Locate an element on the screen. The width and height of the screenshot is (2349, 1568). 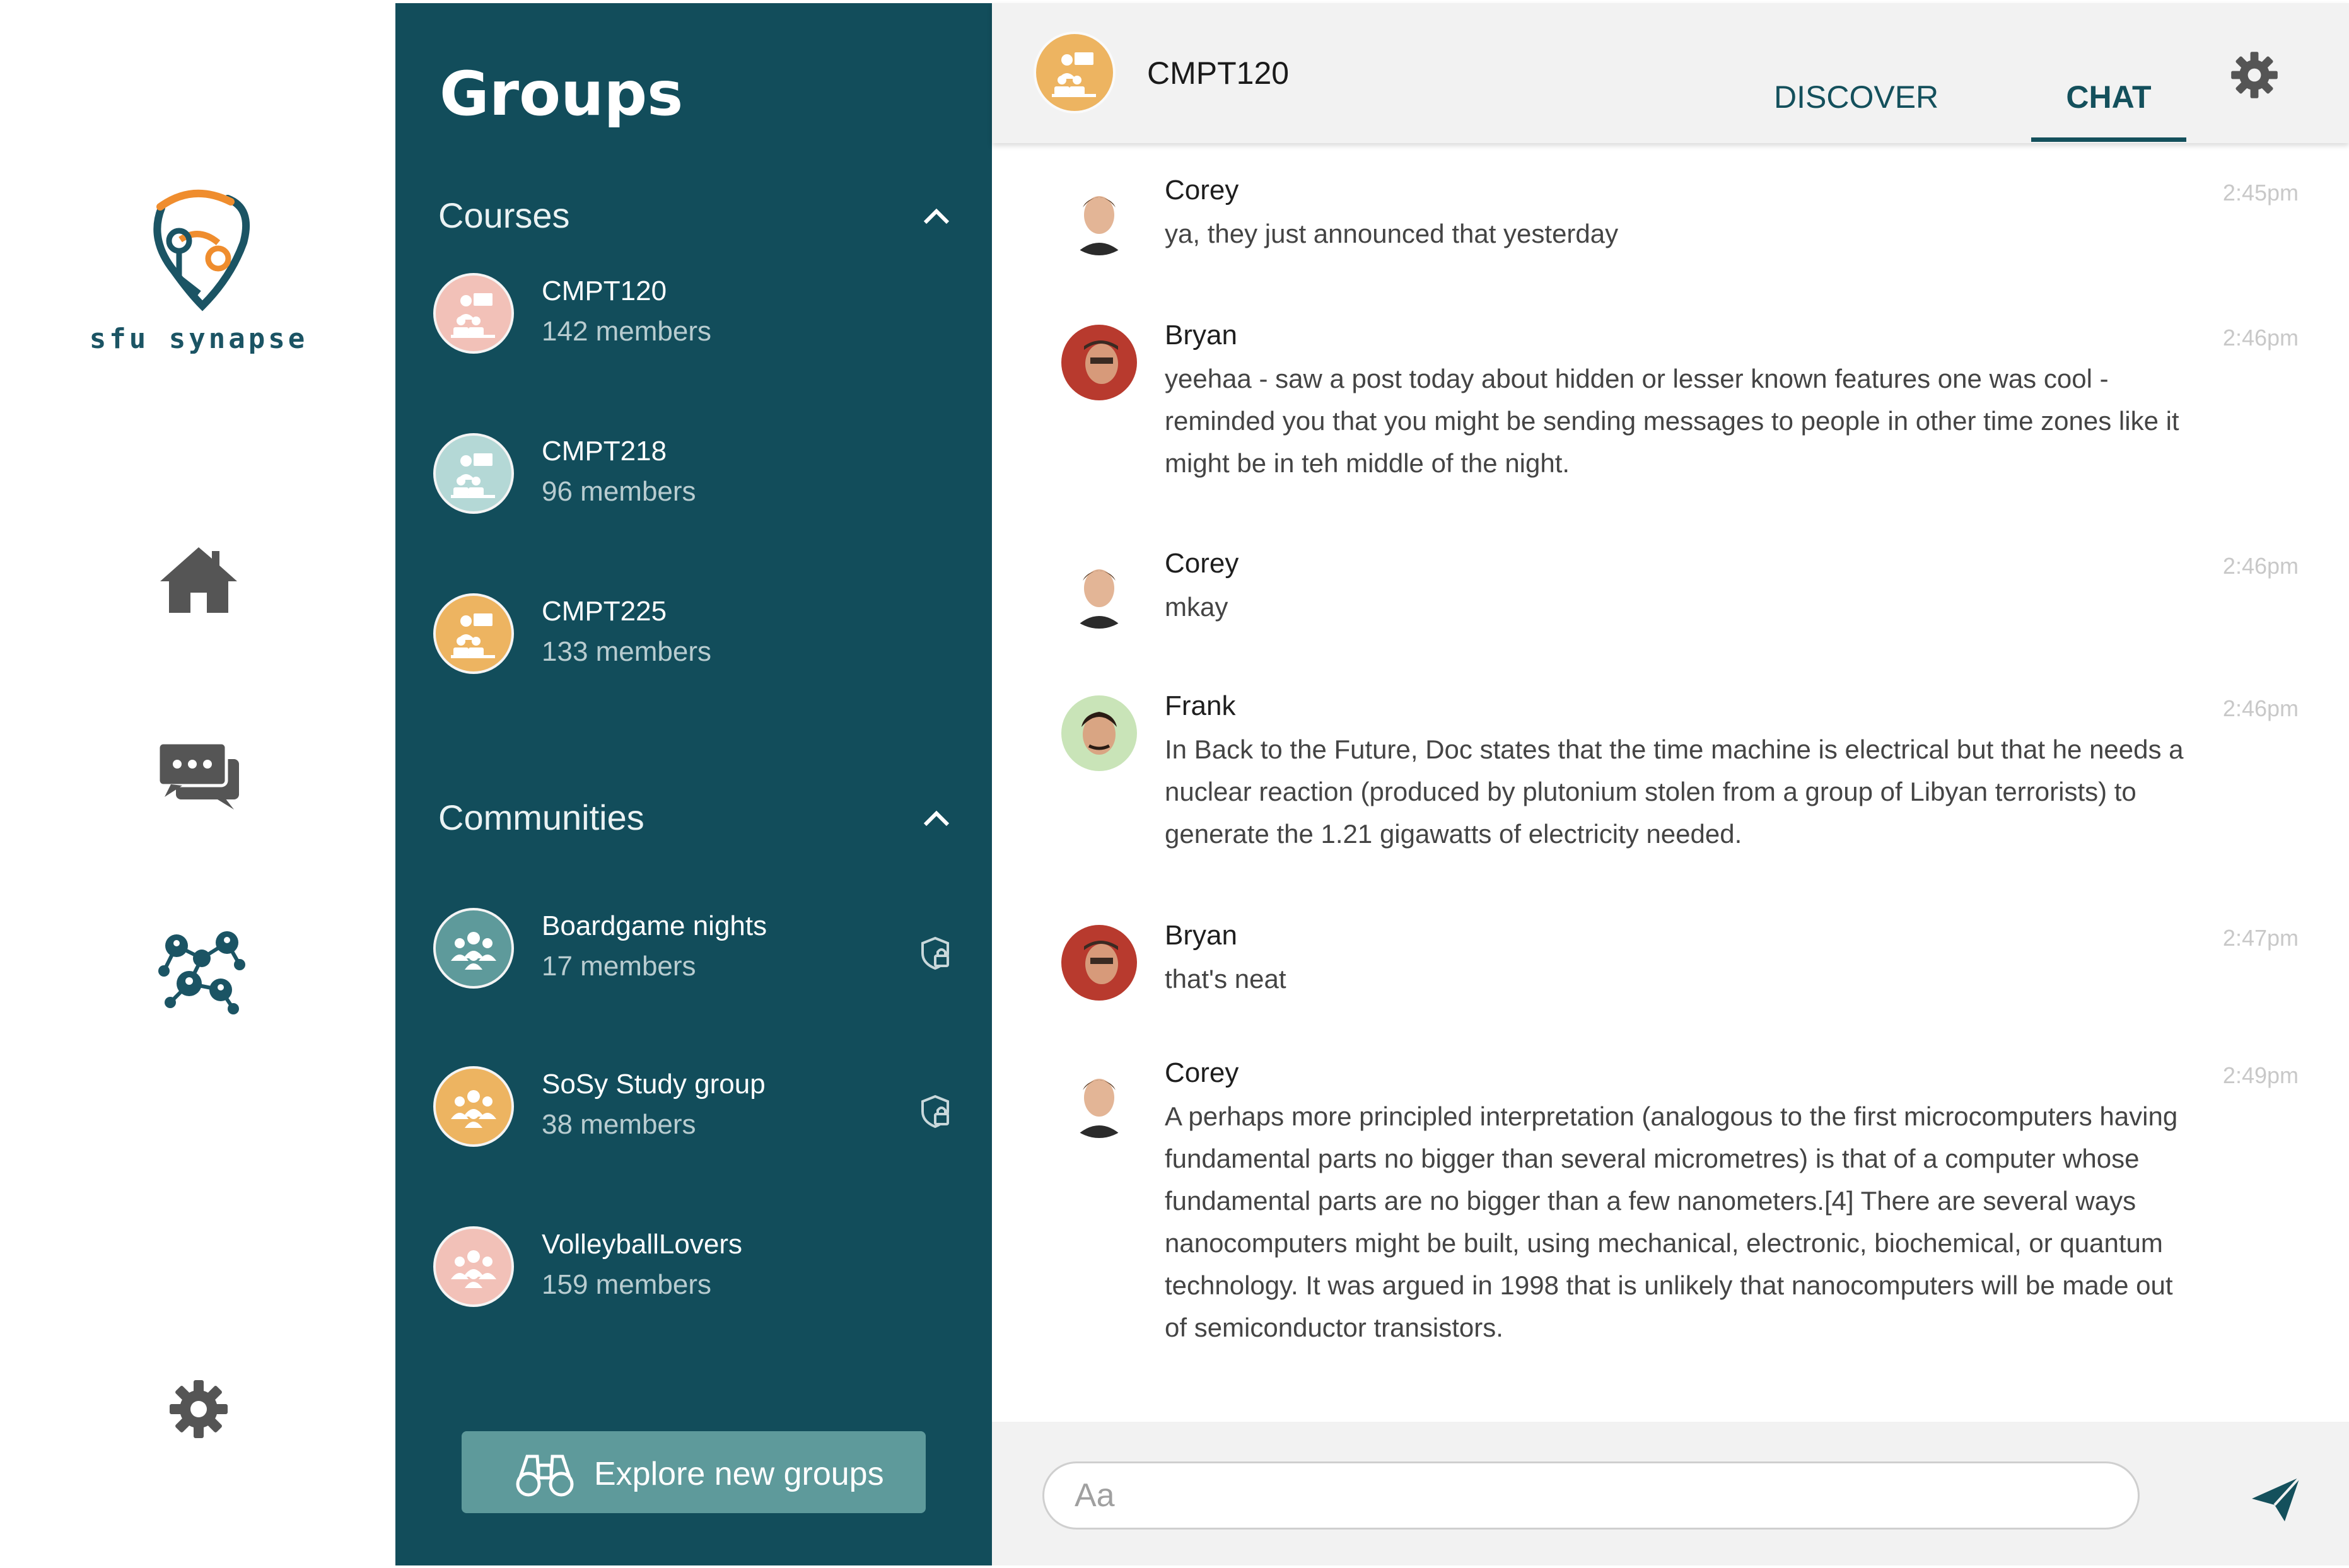
communities-label: Communities is located at coordinates (541, 817).